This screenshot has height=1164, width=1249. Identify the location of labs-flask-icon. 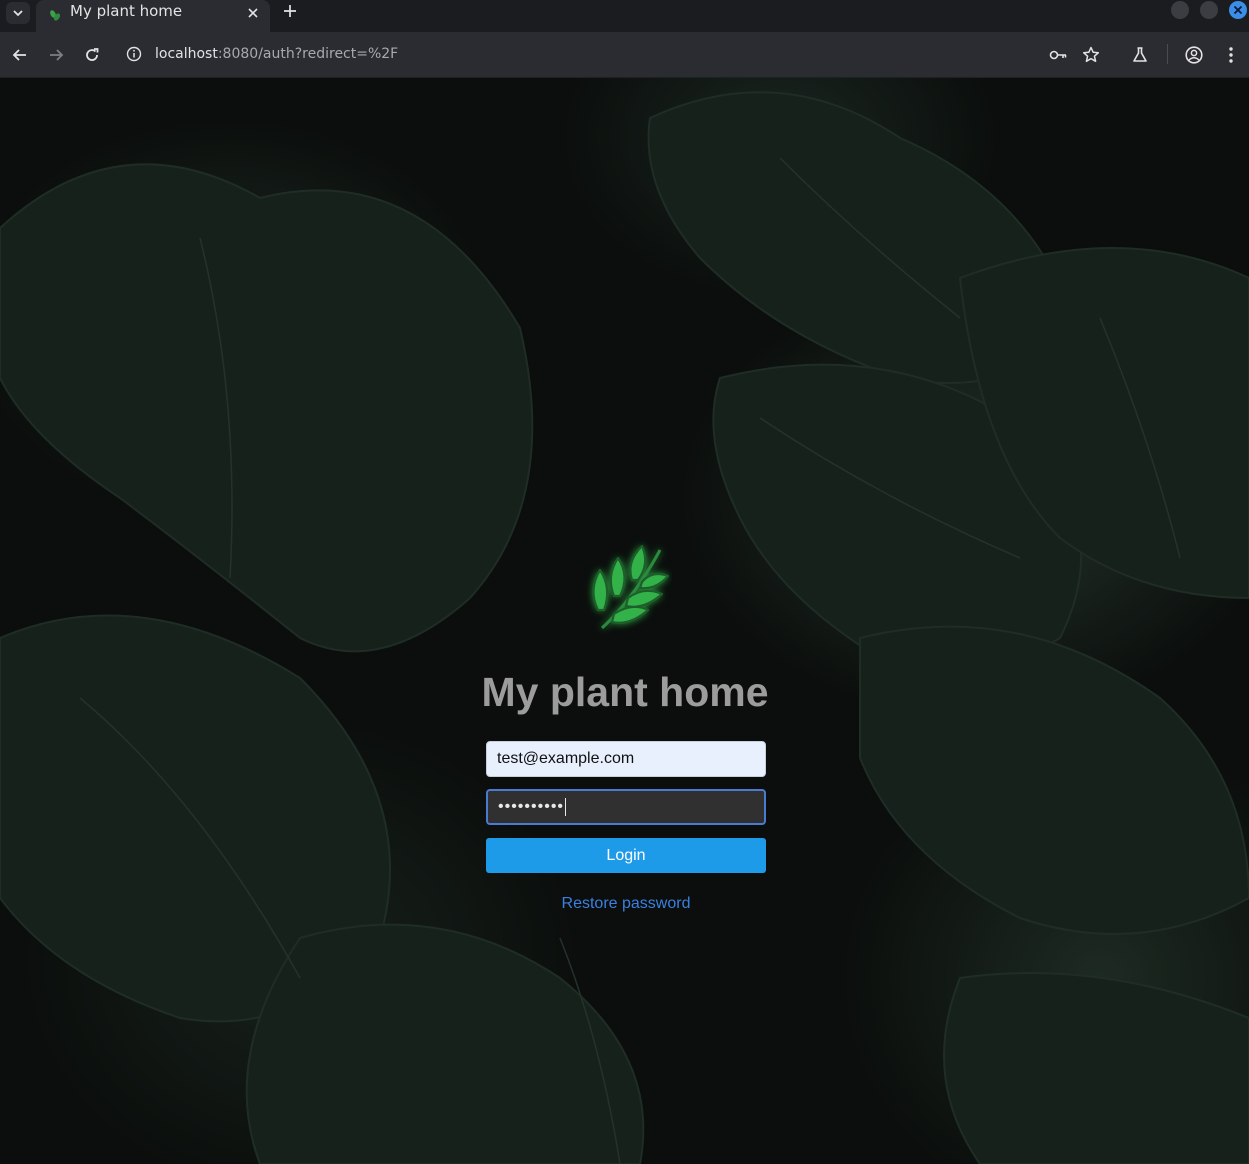
(1140, 55).